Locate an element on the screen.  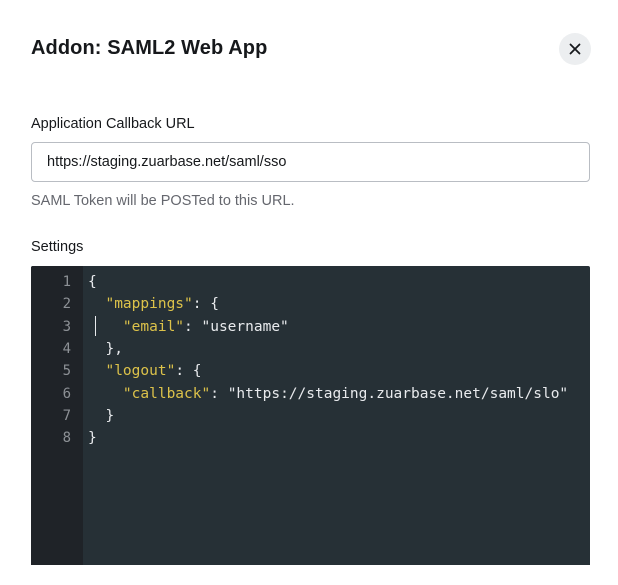
code-line: { is located at coordinates (92, 282).